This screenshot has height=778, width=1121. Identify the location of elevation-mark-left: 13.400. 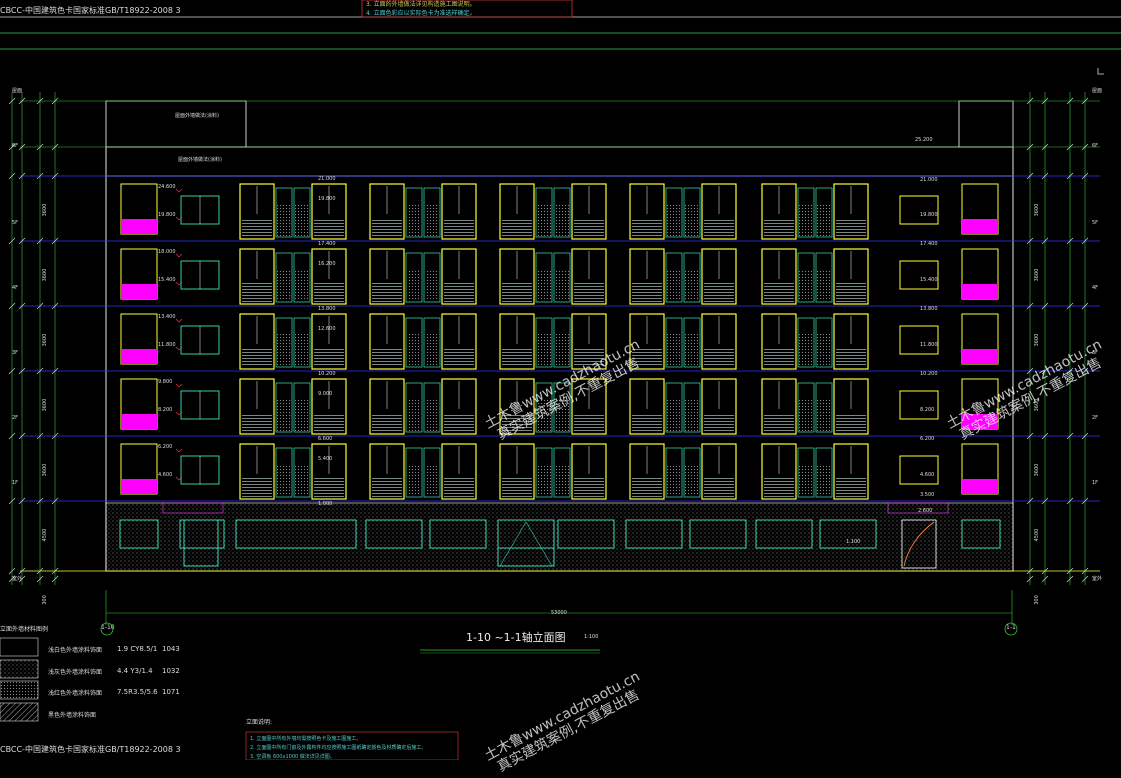
(167, 317).